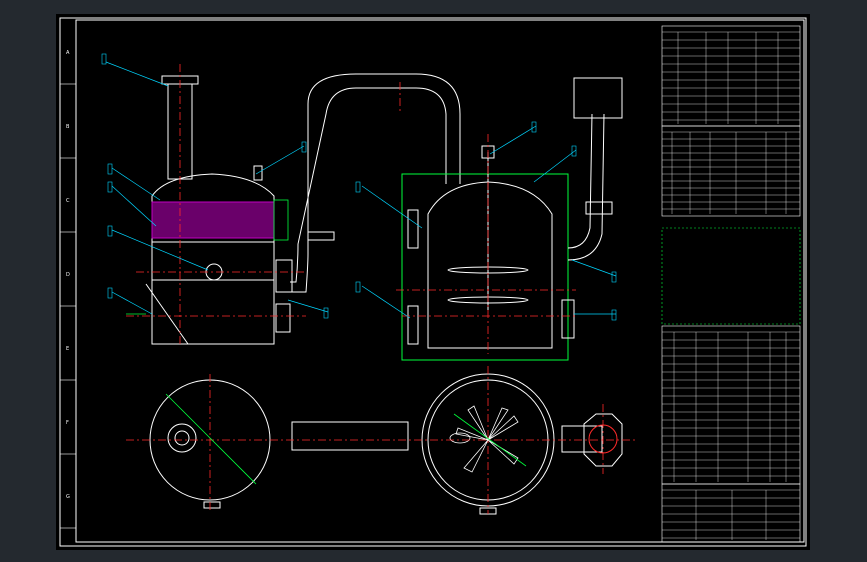 This screenshot has height=562, width=867. What do you see at coordinates (368, 185) in the screenshot?
I see `crossover-pipe-inner` at bounding box center [368, 185].